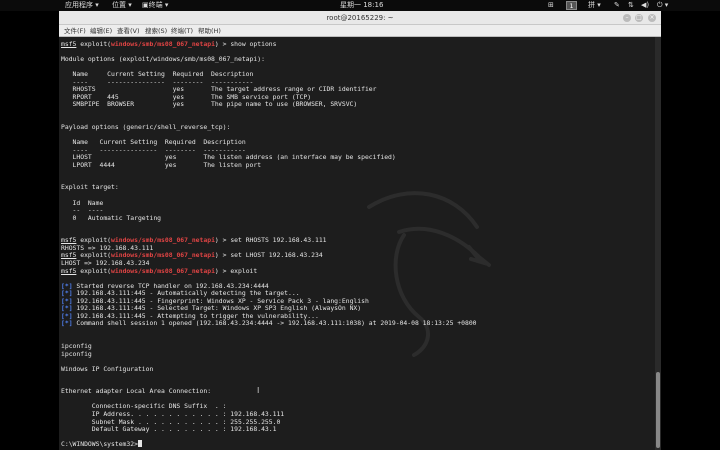 The height and width of the screenshot is (450, 720). I want to click on menu-bar: 文件(F) 编辑(E) 查看(V) 搜索(S) 终端(T) 帮助(H), so click(360, 31).